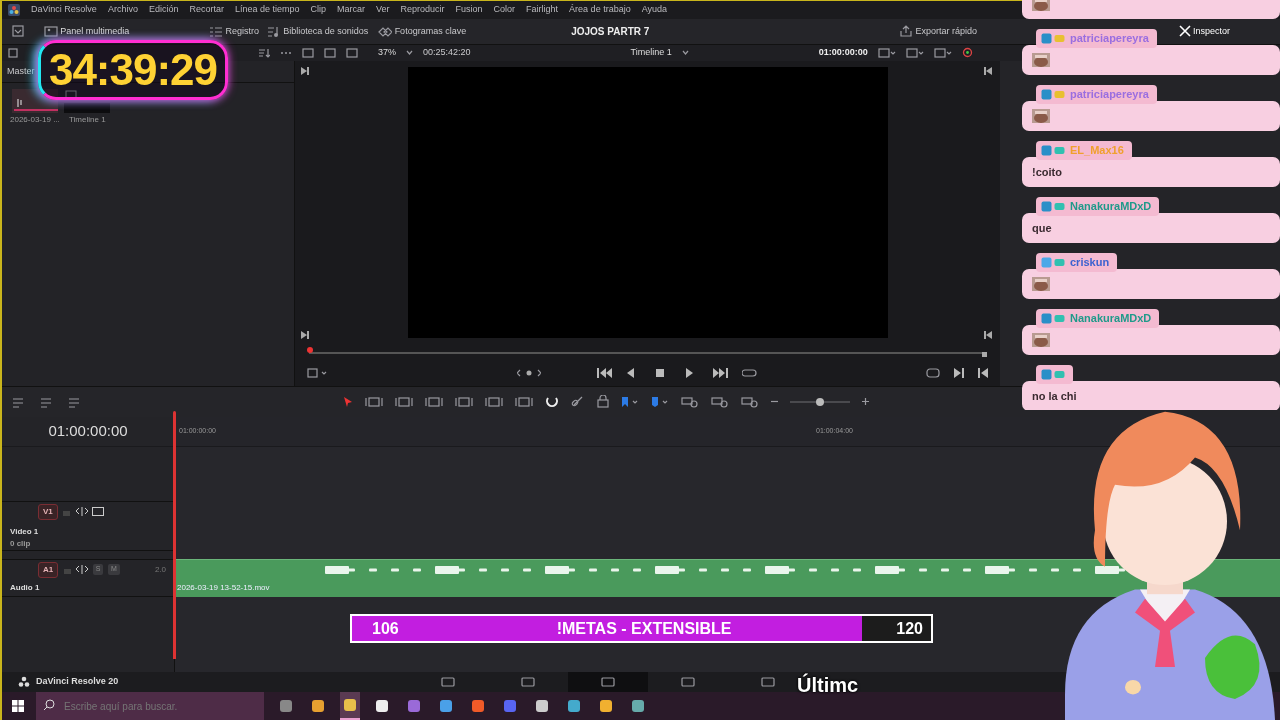  I want to click on clip-name: 2026-03-19 13-52-15.mov, so click(223, 587).